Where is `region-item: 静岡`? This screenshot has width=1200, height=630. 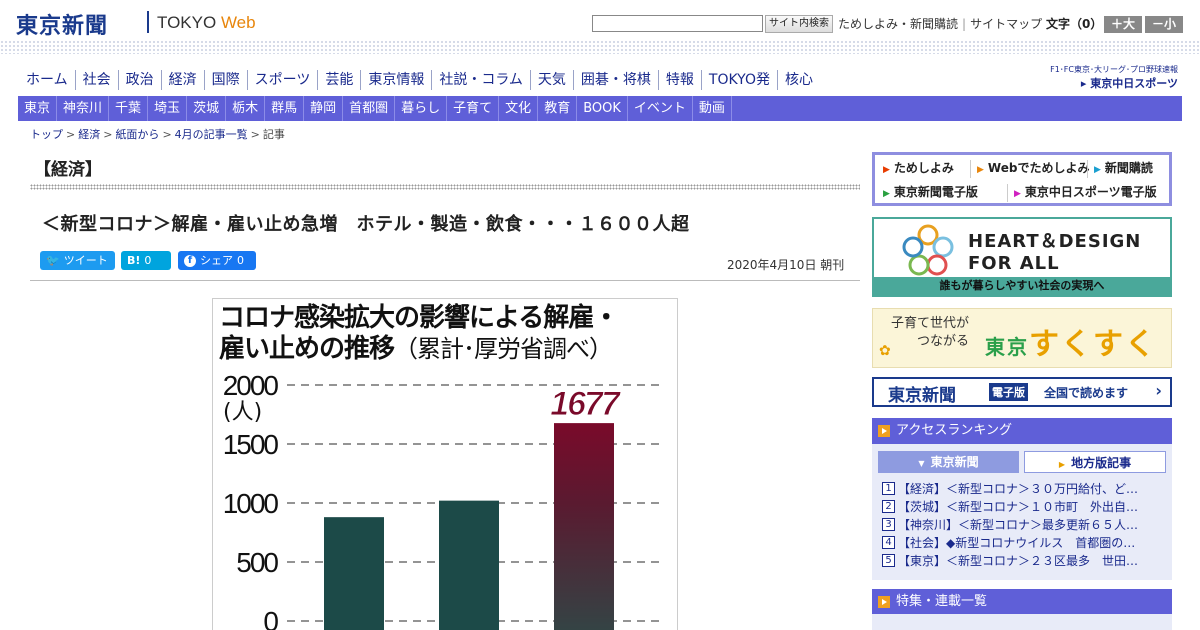
region-item: 静岡 is located at coordinates (324, 108).